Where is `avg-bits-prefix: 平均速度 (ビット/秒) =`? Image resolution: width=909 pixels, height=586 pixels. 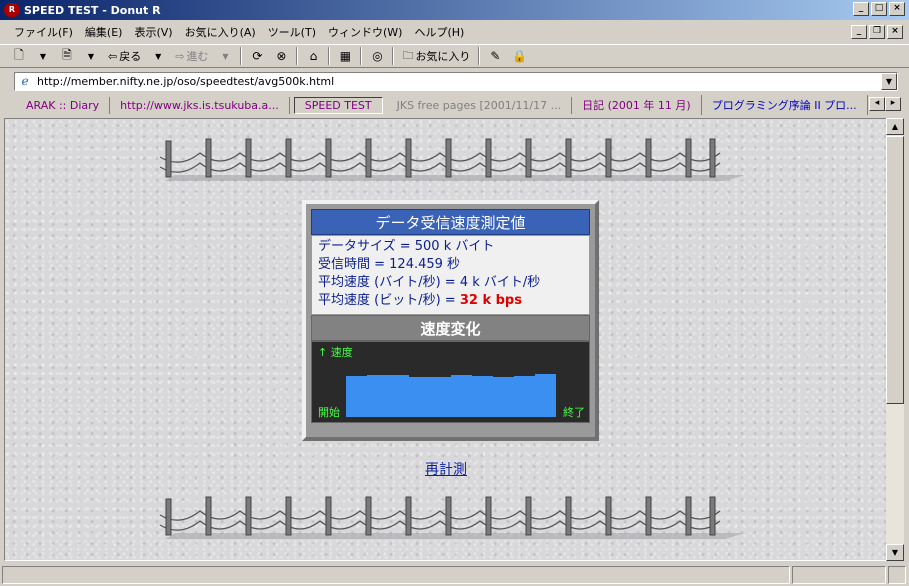
avg-bits-prefix: 平均速度 (ビット/秒) = is located at coordinates (389, 300).